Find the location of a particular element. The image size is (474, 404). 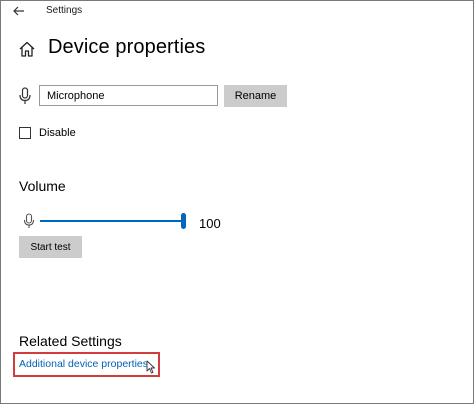

volume-slider-thumb is located at coordinates (183, 221).